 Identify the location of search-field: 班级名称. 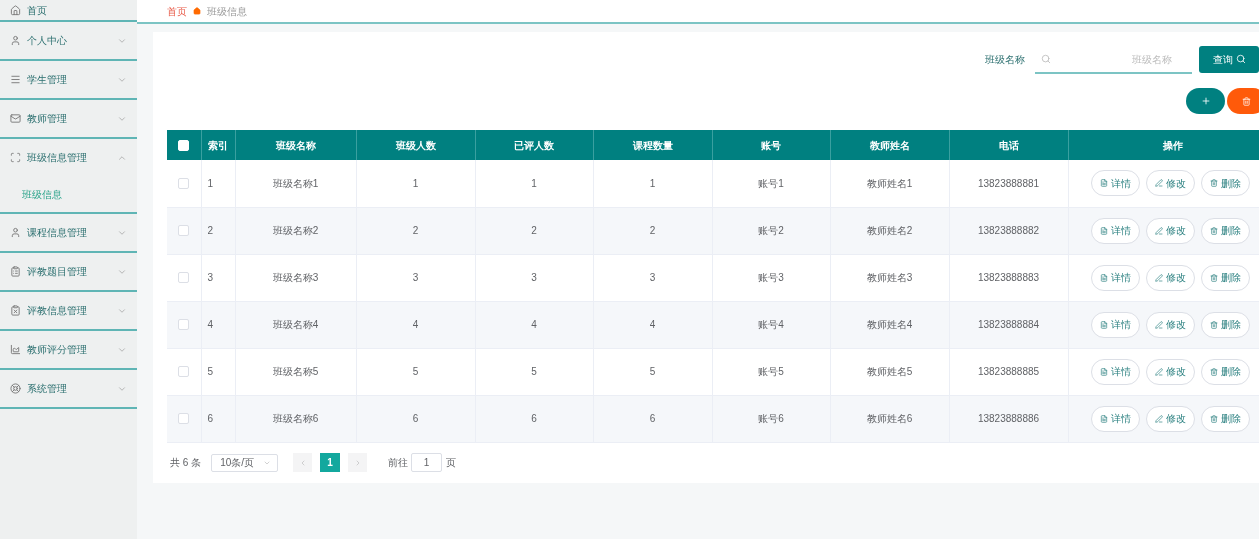
(1113, 60).